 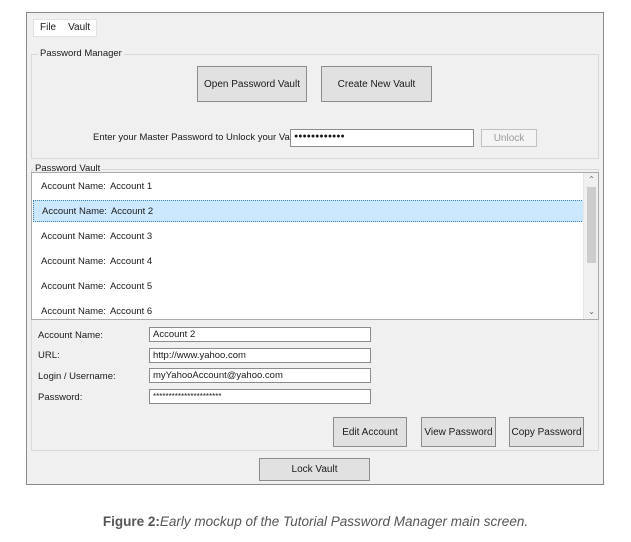 What do you see at coordinates (308, 211) in the screenshot?
I see `list-item-selected: Account Name: Account 2` at bounding box center [308, 211].